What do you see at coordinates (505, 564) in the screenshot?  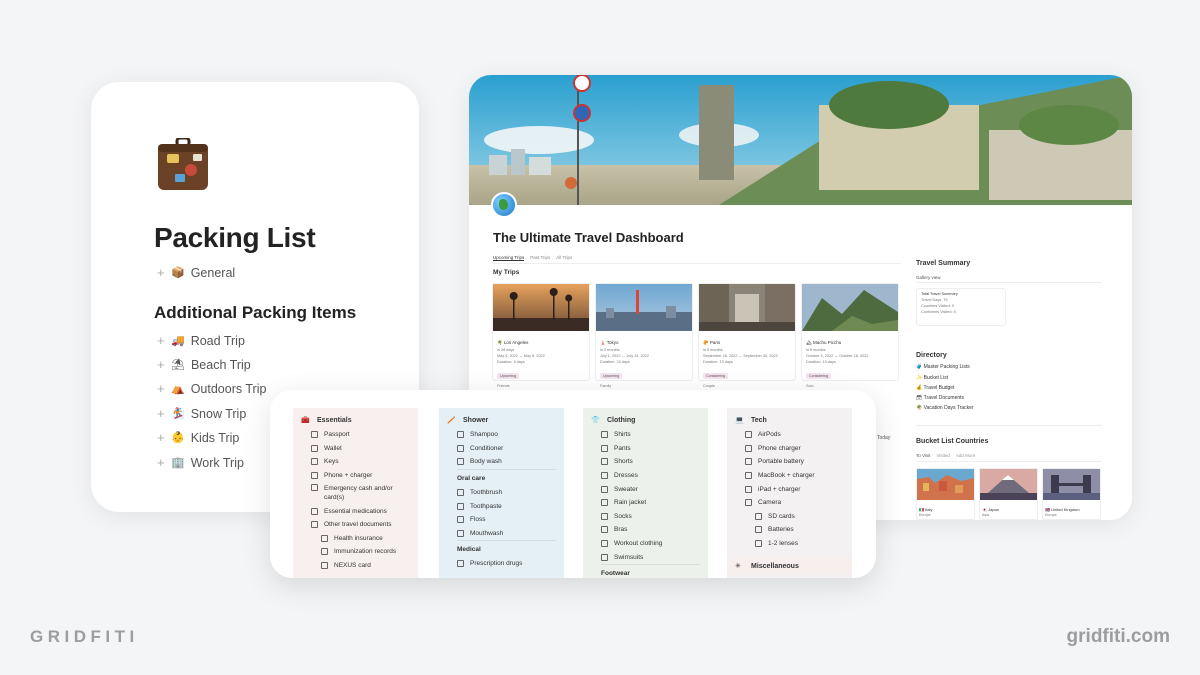 I see `checklist-item: Prescription drugs` at bounding box center [505, 564].